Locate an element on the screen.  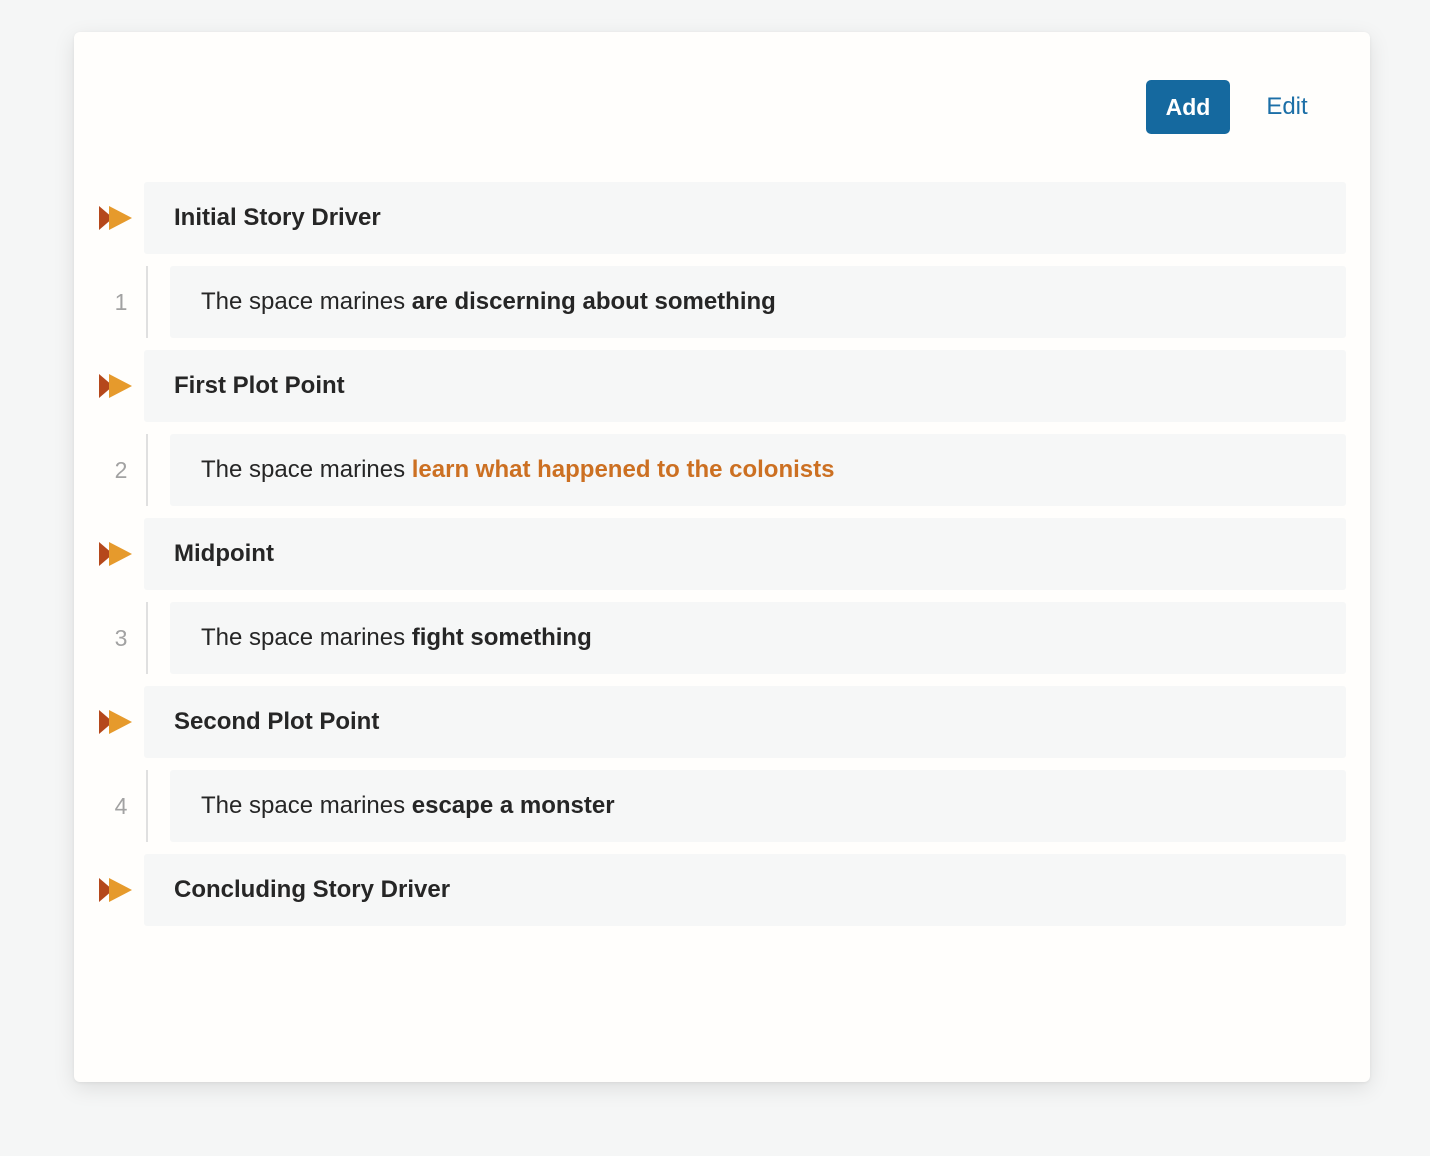
story-driver-row: Initial Story Driver is located at coordinates (722, 218).